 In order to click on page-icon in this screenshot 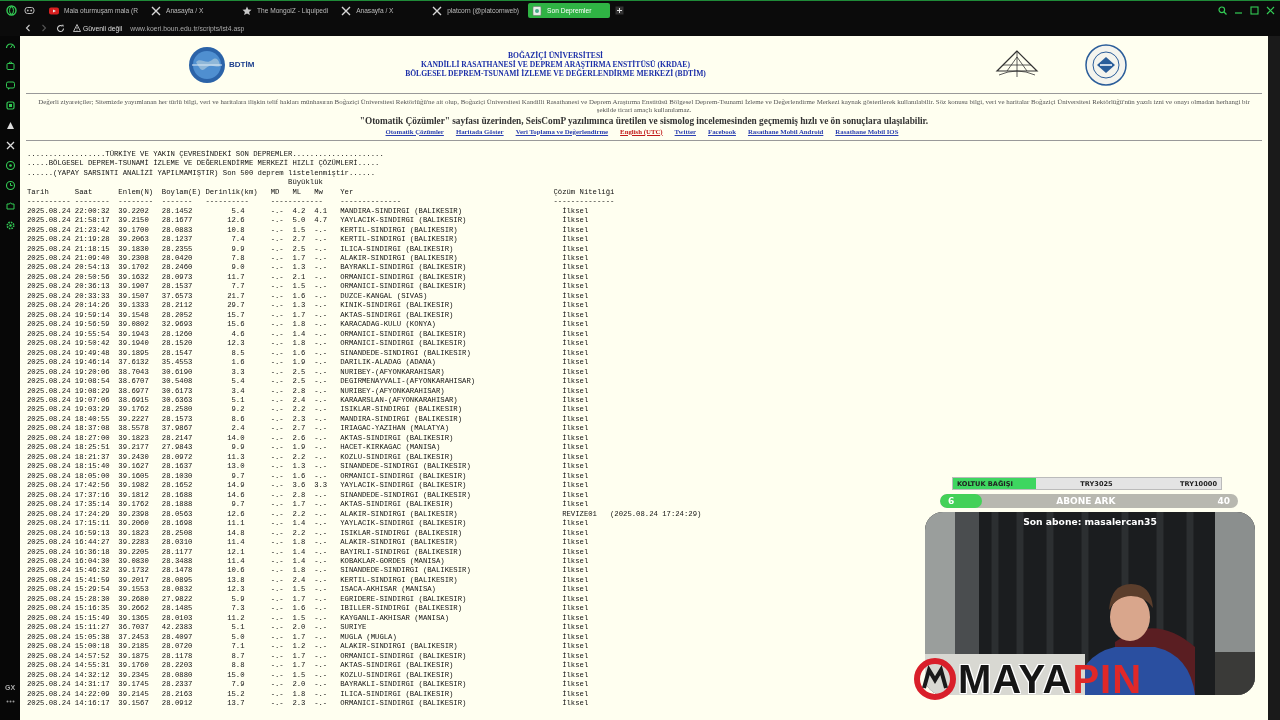, I will do `click(537, 10)`.